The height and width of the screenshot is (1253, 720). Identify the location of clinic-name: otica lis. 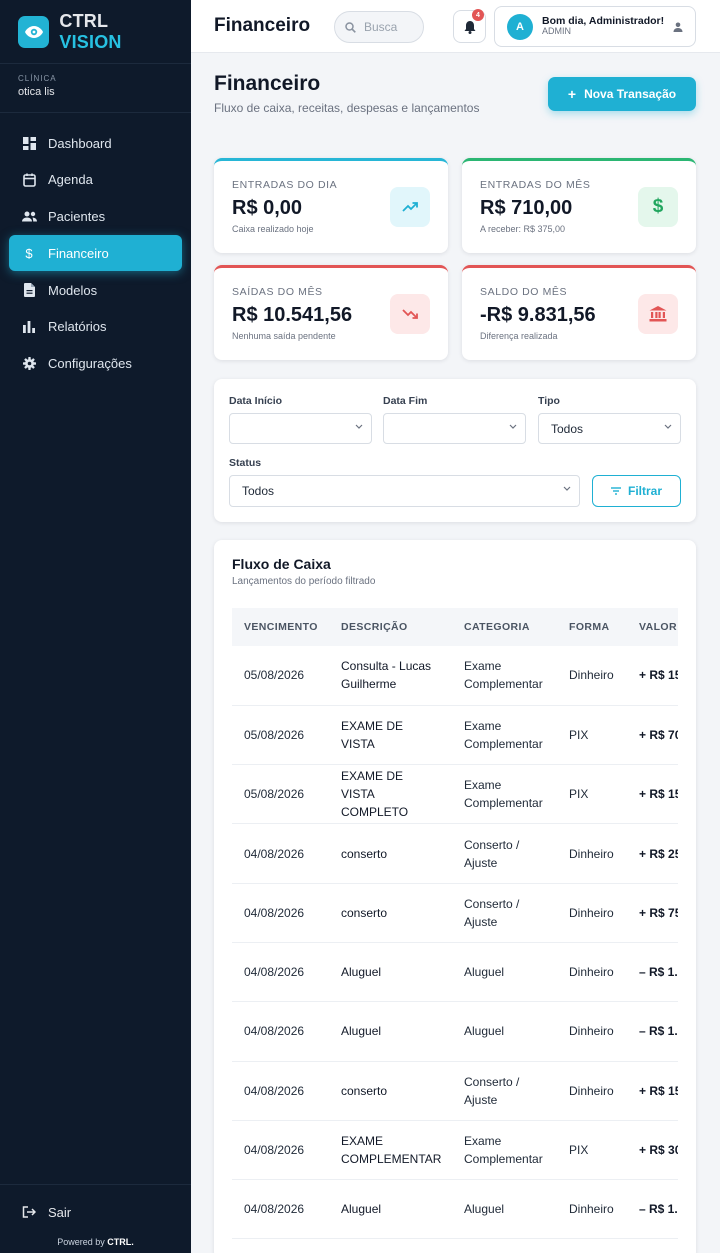
(36, 92).